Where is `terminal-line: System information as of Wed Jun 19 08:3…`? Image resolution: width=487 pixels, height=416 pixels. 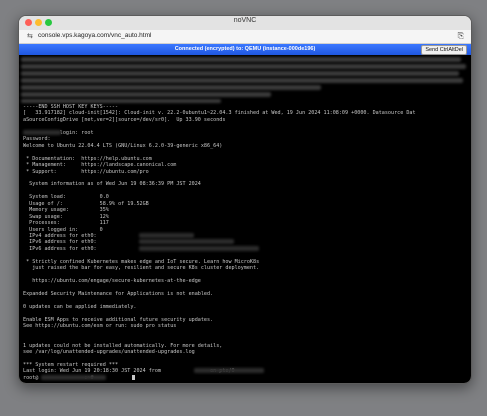
terminal-line: System information as of Wed Jun 19 08:3… is located at coordinates (112, 184).